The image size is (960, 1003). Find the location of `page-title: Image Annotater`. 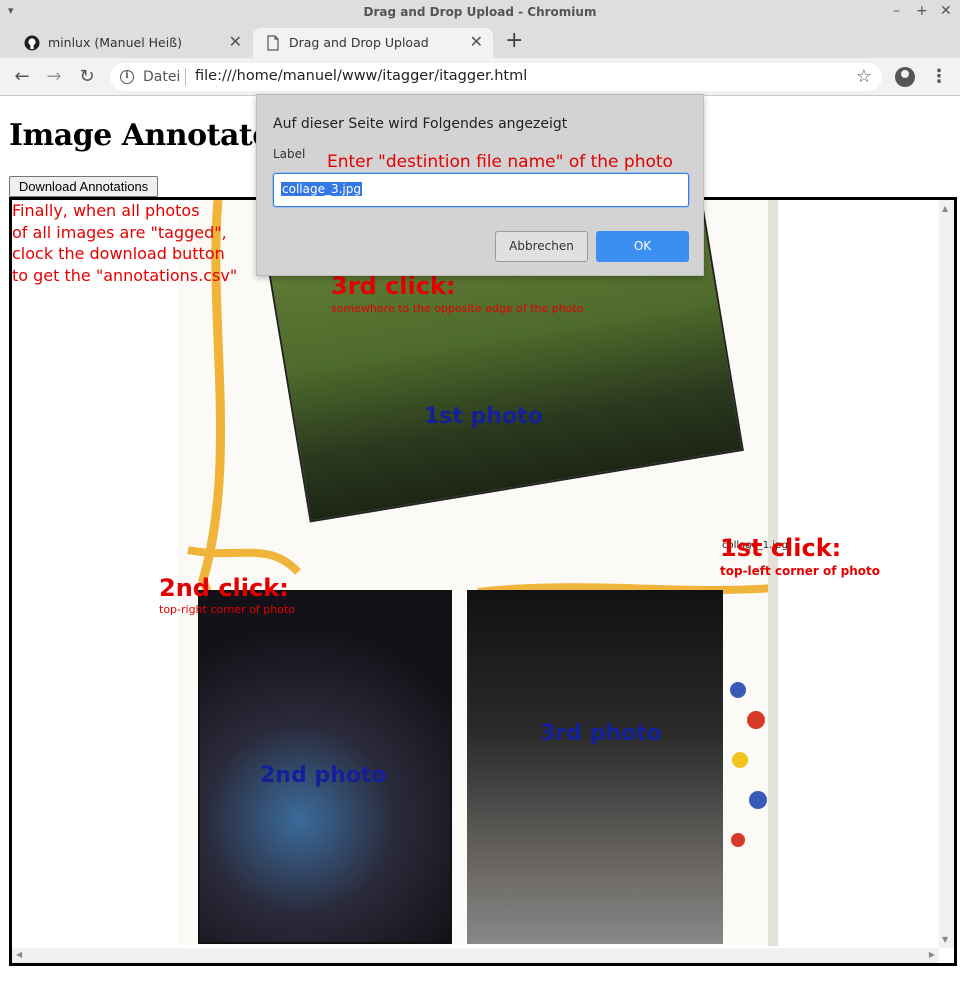

page-title: Image Annotater is located at coordinates (148, 135).